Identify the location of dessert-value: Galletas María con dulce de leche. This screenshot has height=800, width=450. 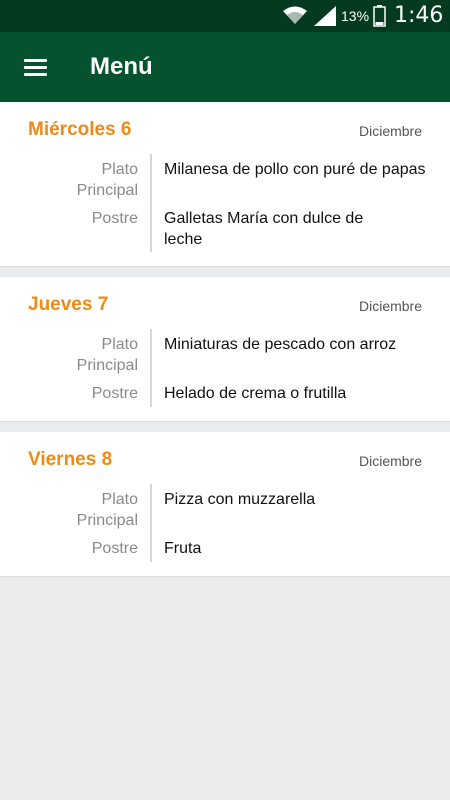
(264, 229).